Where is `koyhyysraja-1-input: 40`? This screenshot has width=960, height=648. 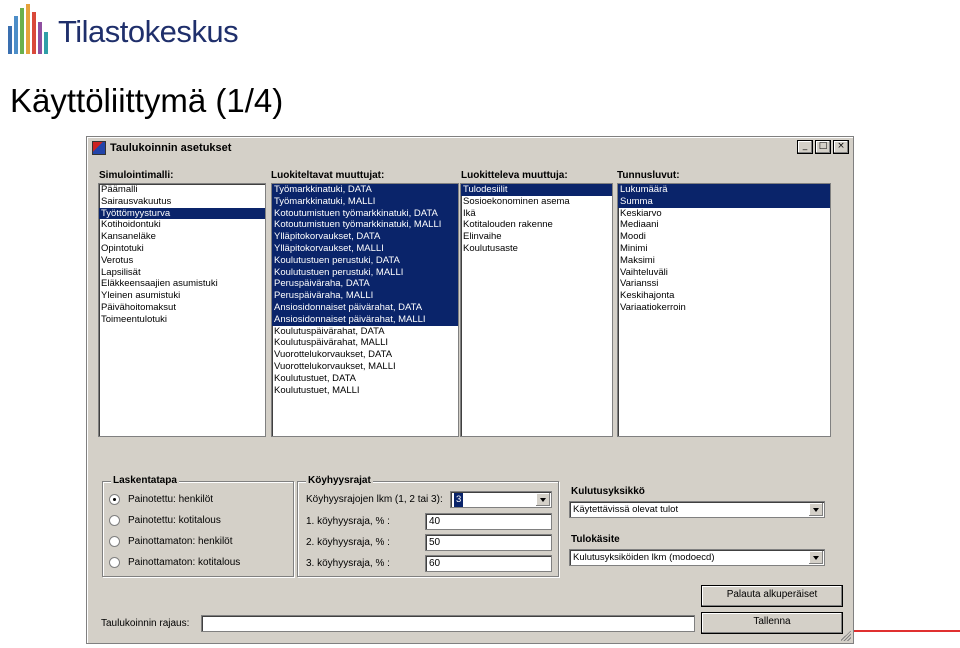 koyhyysraja-1-input: 40 is located at coordinates (488, 521).